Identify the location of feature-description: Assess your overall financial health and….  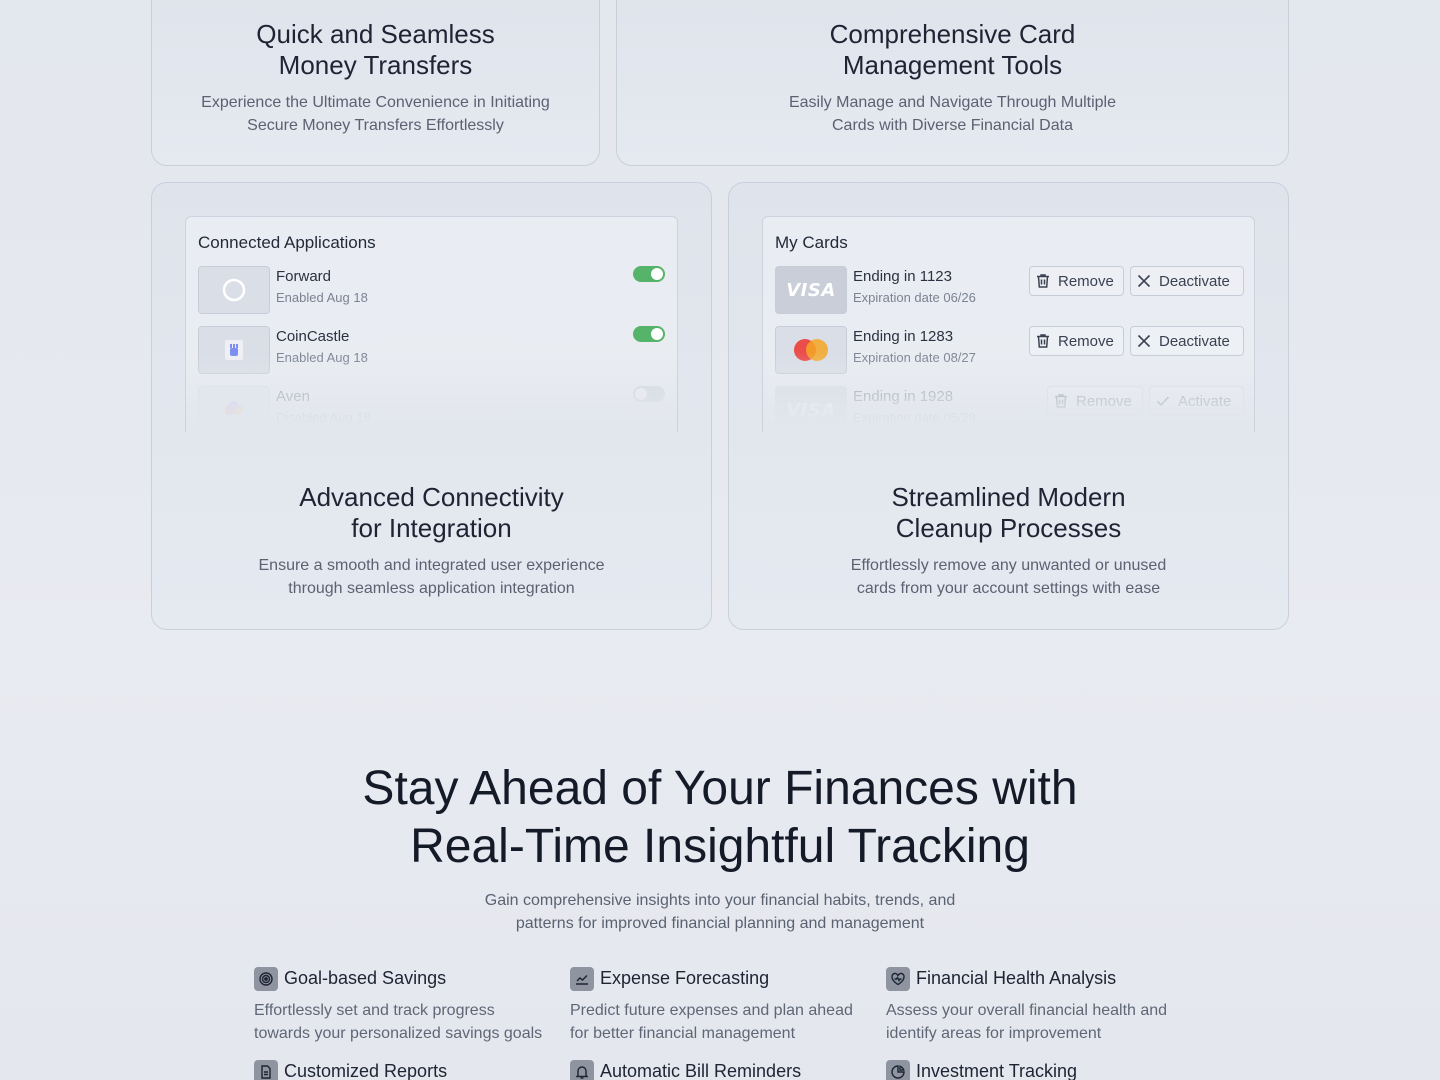
(1027, 1022).